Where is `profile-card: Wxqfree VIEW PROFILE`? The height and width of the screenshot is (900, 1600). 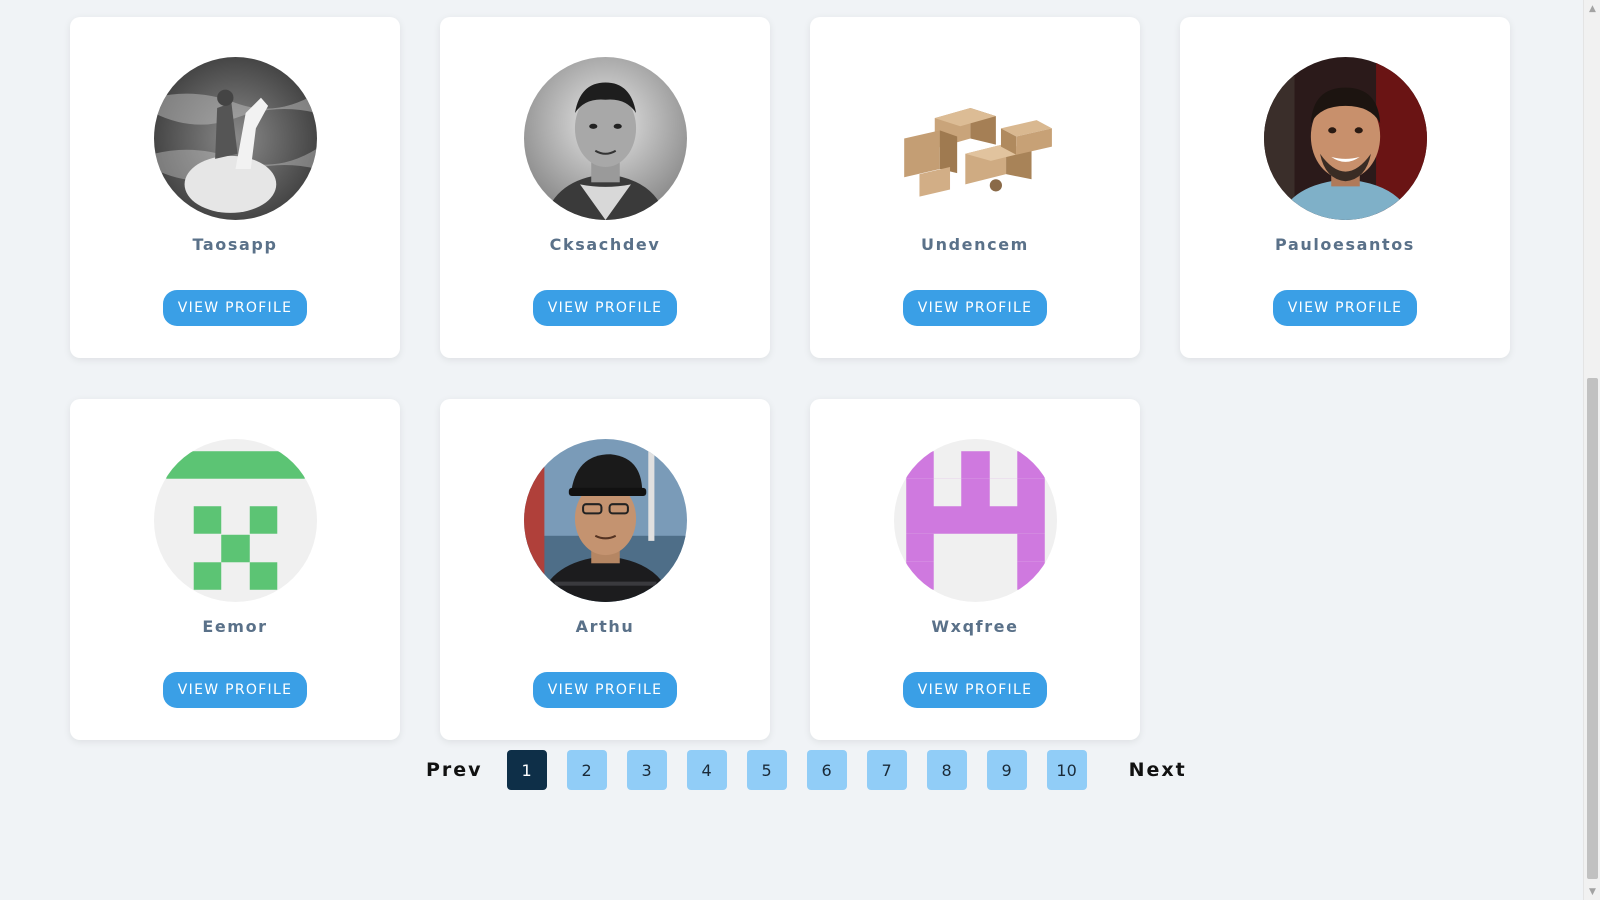
profile-card: Wxqfree VIEW PROFILE is located at coordinates (975, 569).